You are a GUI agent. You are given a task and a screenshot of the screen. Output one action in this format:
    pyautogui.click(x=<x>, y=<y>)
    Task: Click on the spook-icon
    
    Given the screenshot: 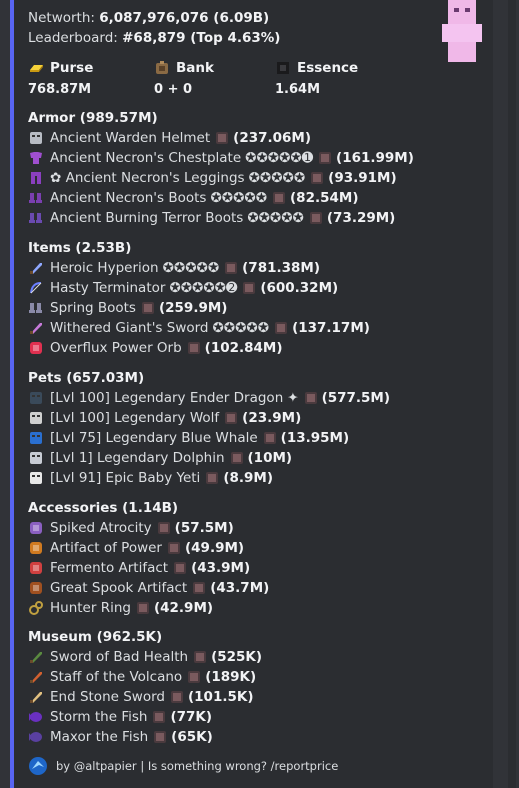 What is the action you would take?
    pyautogui.click(x=36, y=587)
    